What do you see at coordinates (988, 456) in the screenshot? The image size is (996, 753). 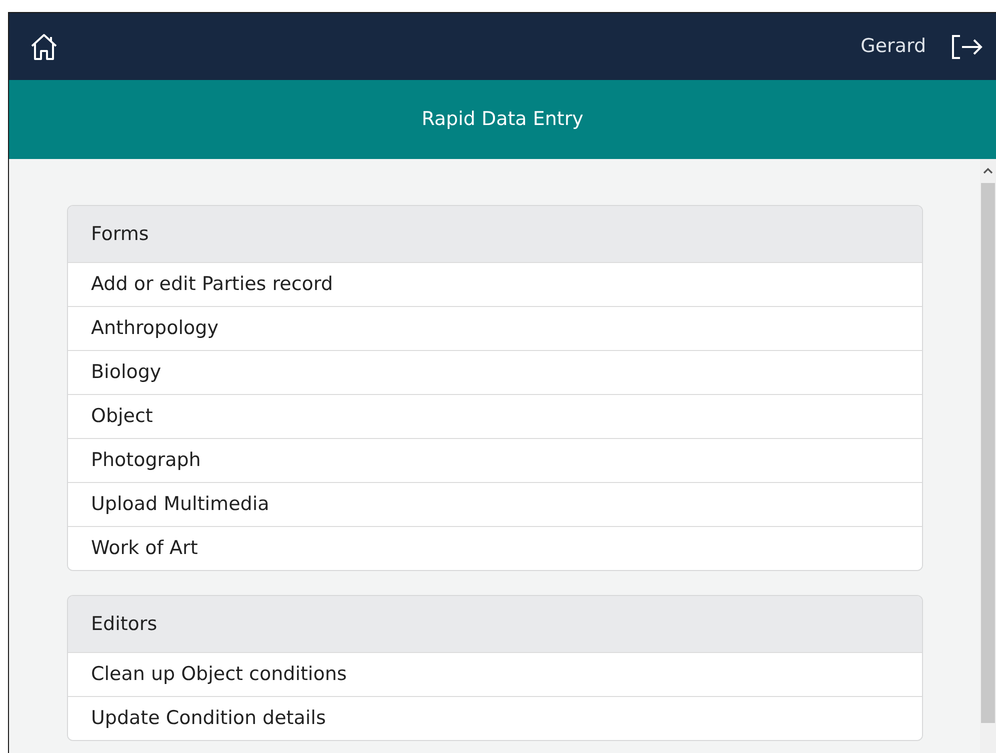 I see `scrollbar` at bounding box center [988, 456].